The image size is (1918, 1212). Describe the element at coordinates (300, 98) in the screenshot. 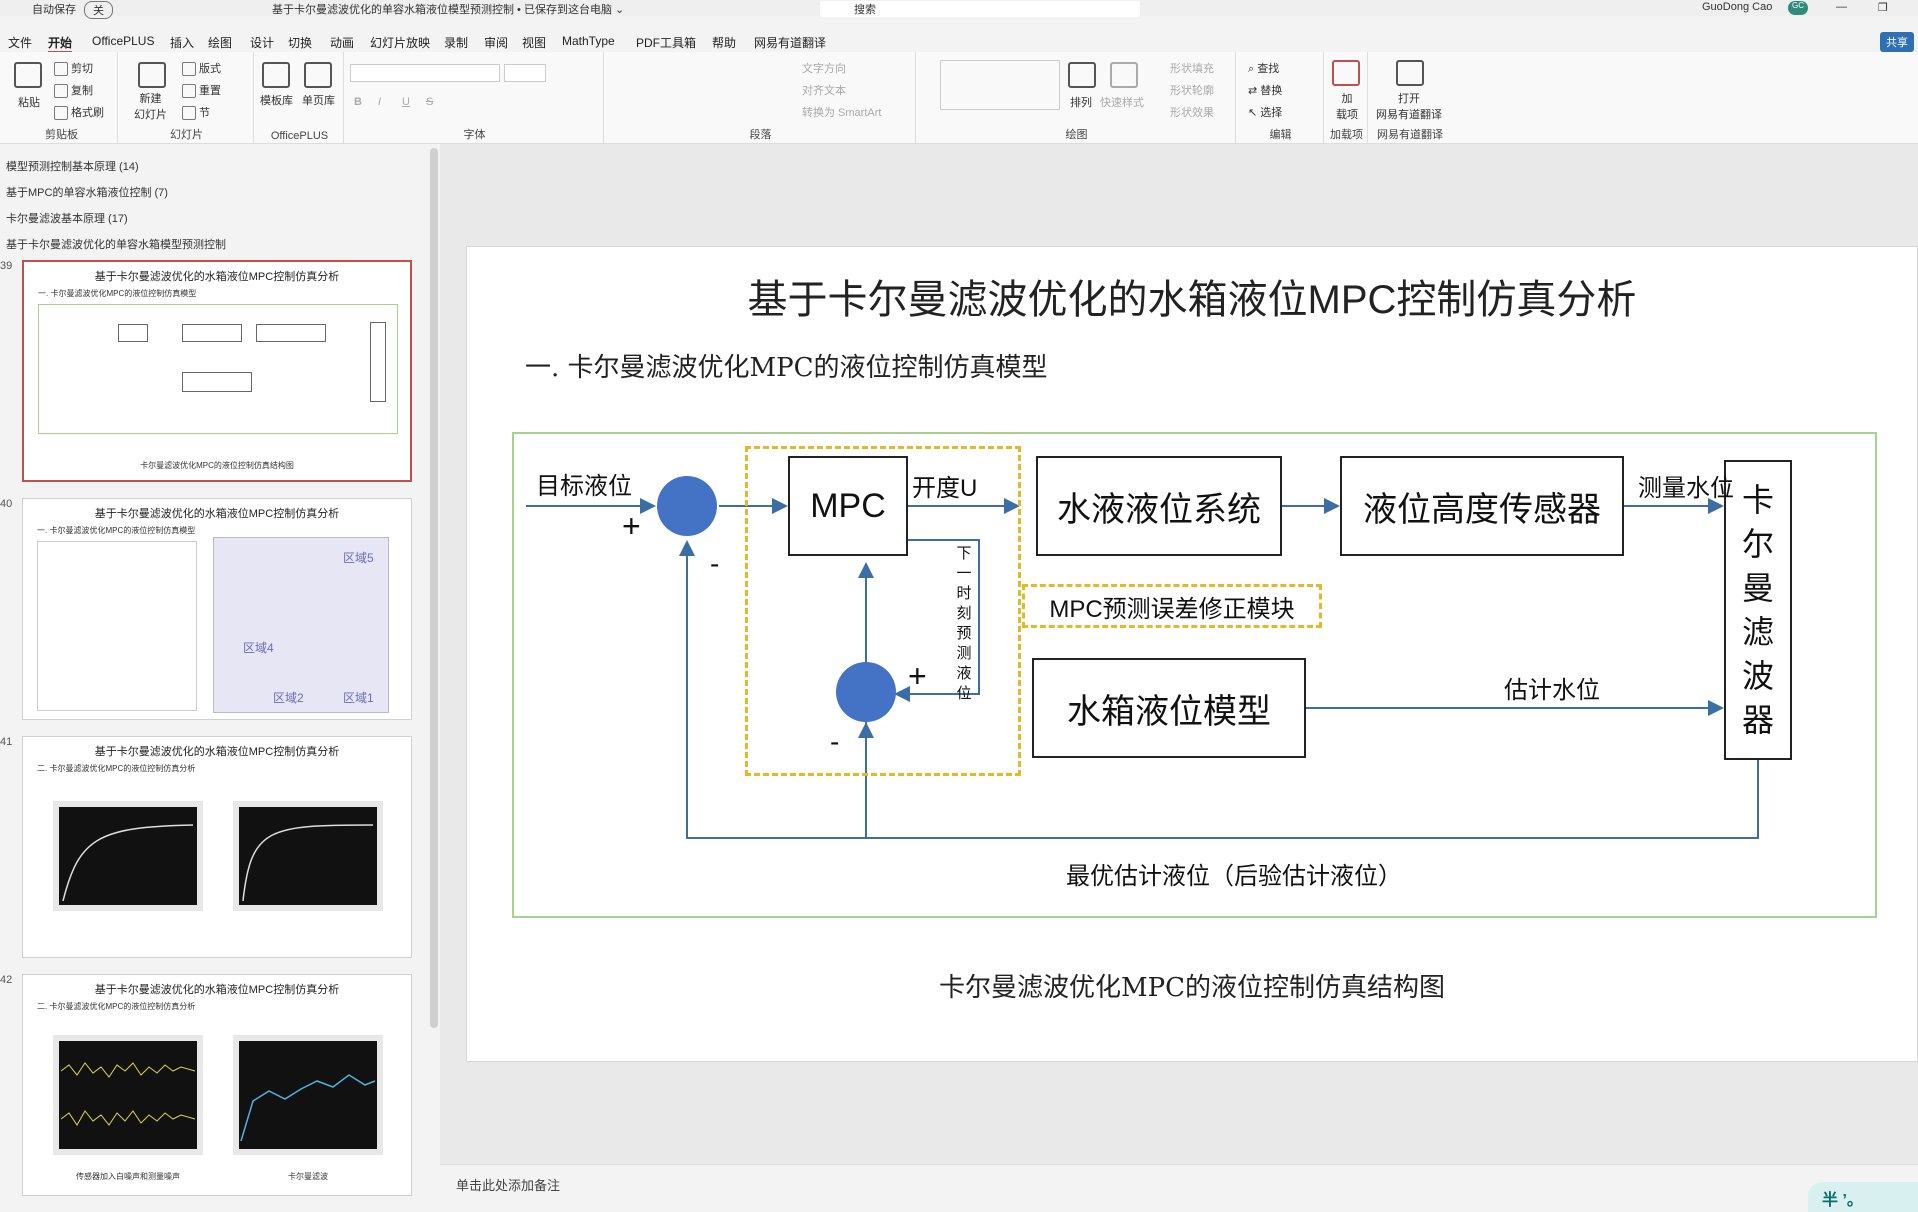

I see `group-officeplus: 模板库 单页库 OfficePLUS` at that location.